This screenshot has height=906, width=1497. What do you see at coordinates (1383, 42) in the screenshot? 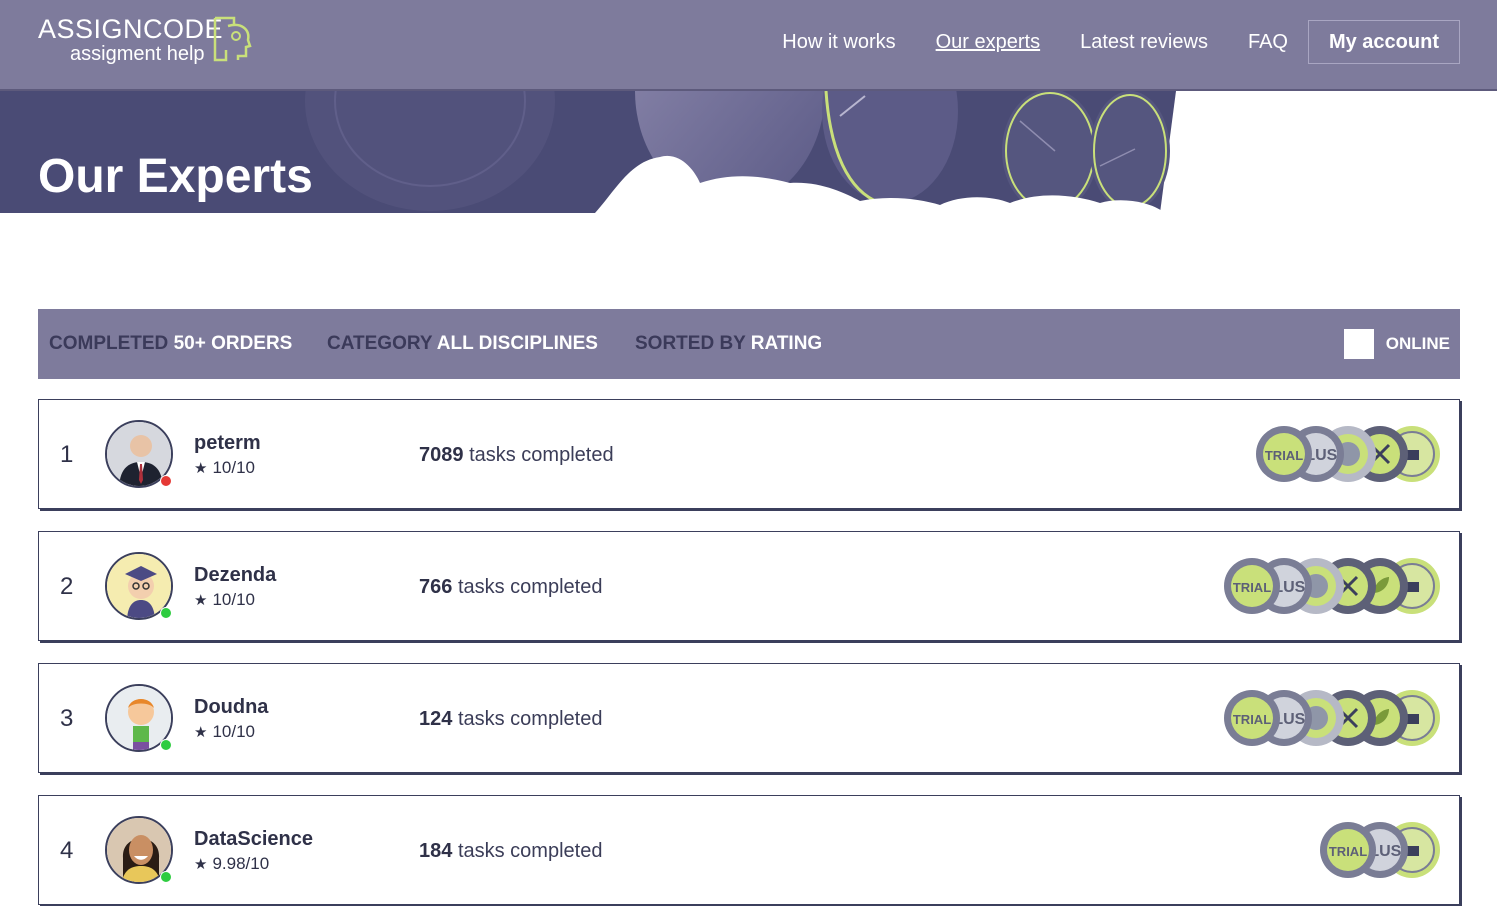
I see `my-account-button: My account` at bounding box center [1383, 42].